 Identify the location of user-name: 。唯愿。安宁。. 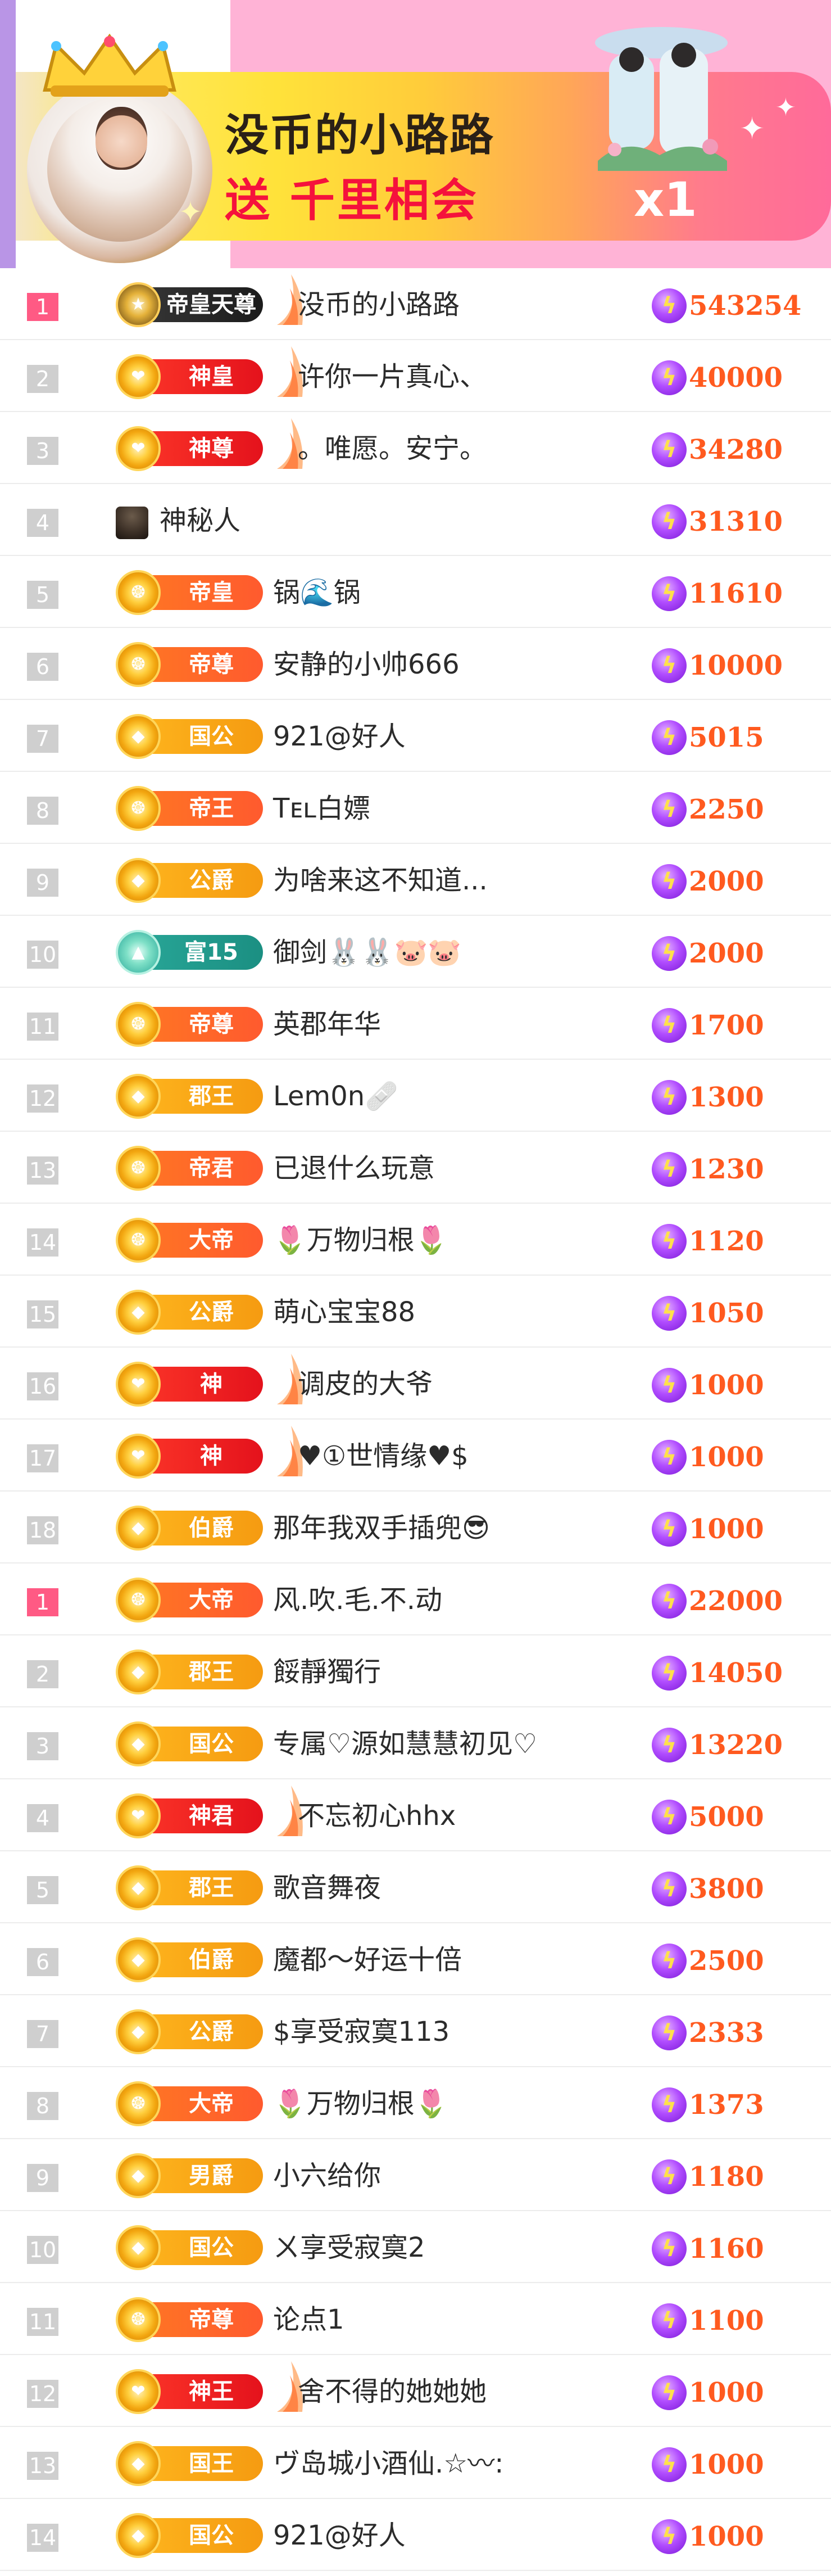
(392, 448).